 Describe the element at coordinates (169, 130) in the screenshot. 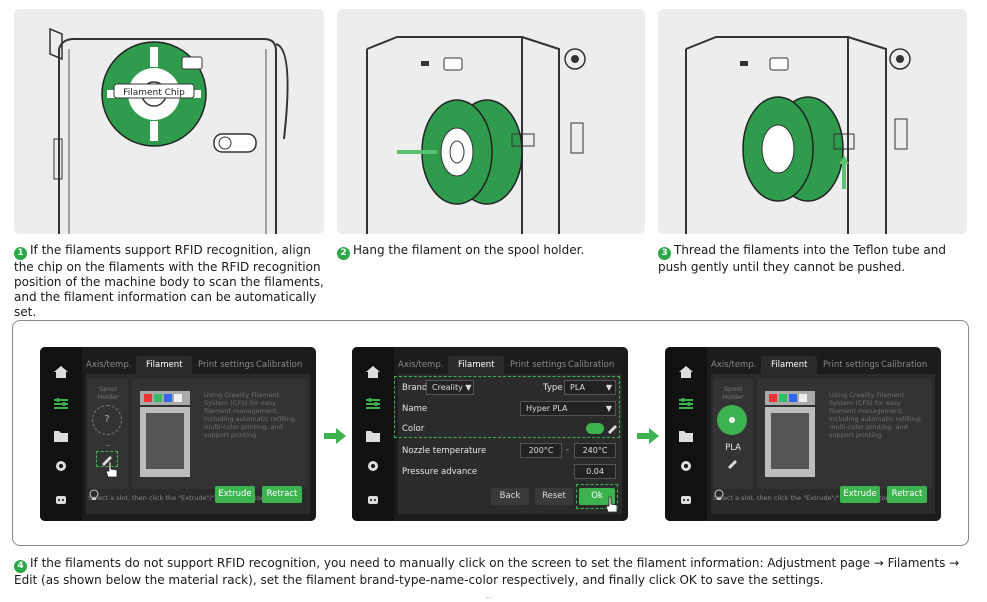

I see `printer-rfid-illustration: Filament Chip` at that location.